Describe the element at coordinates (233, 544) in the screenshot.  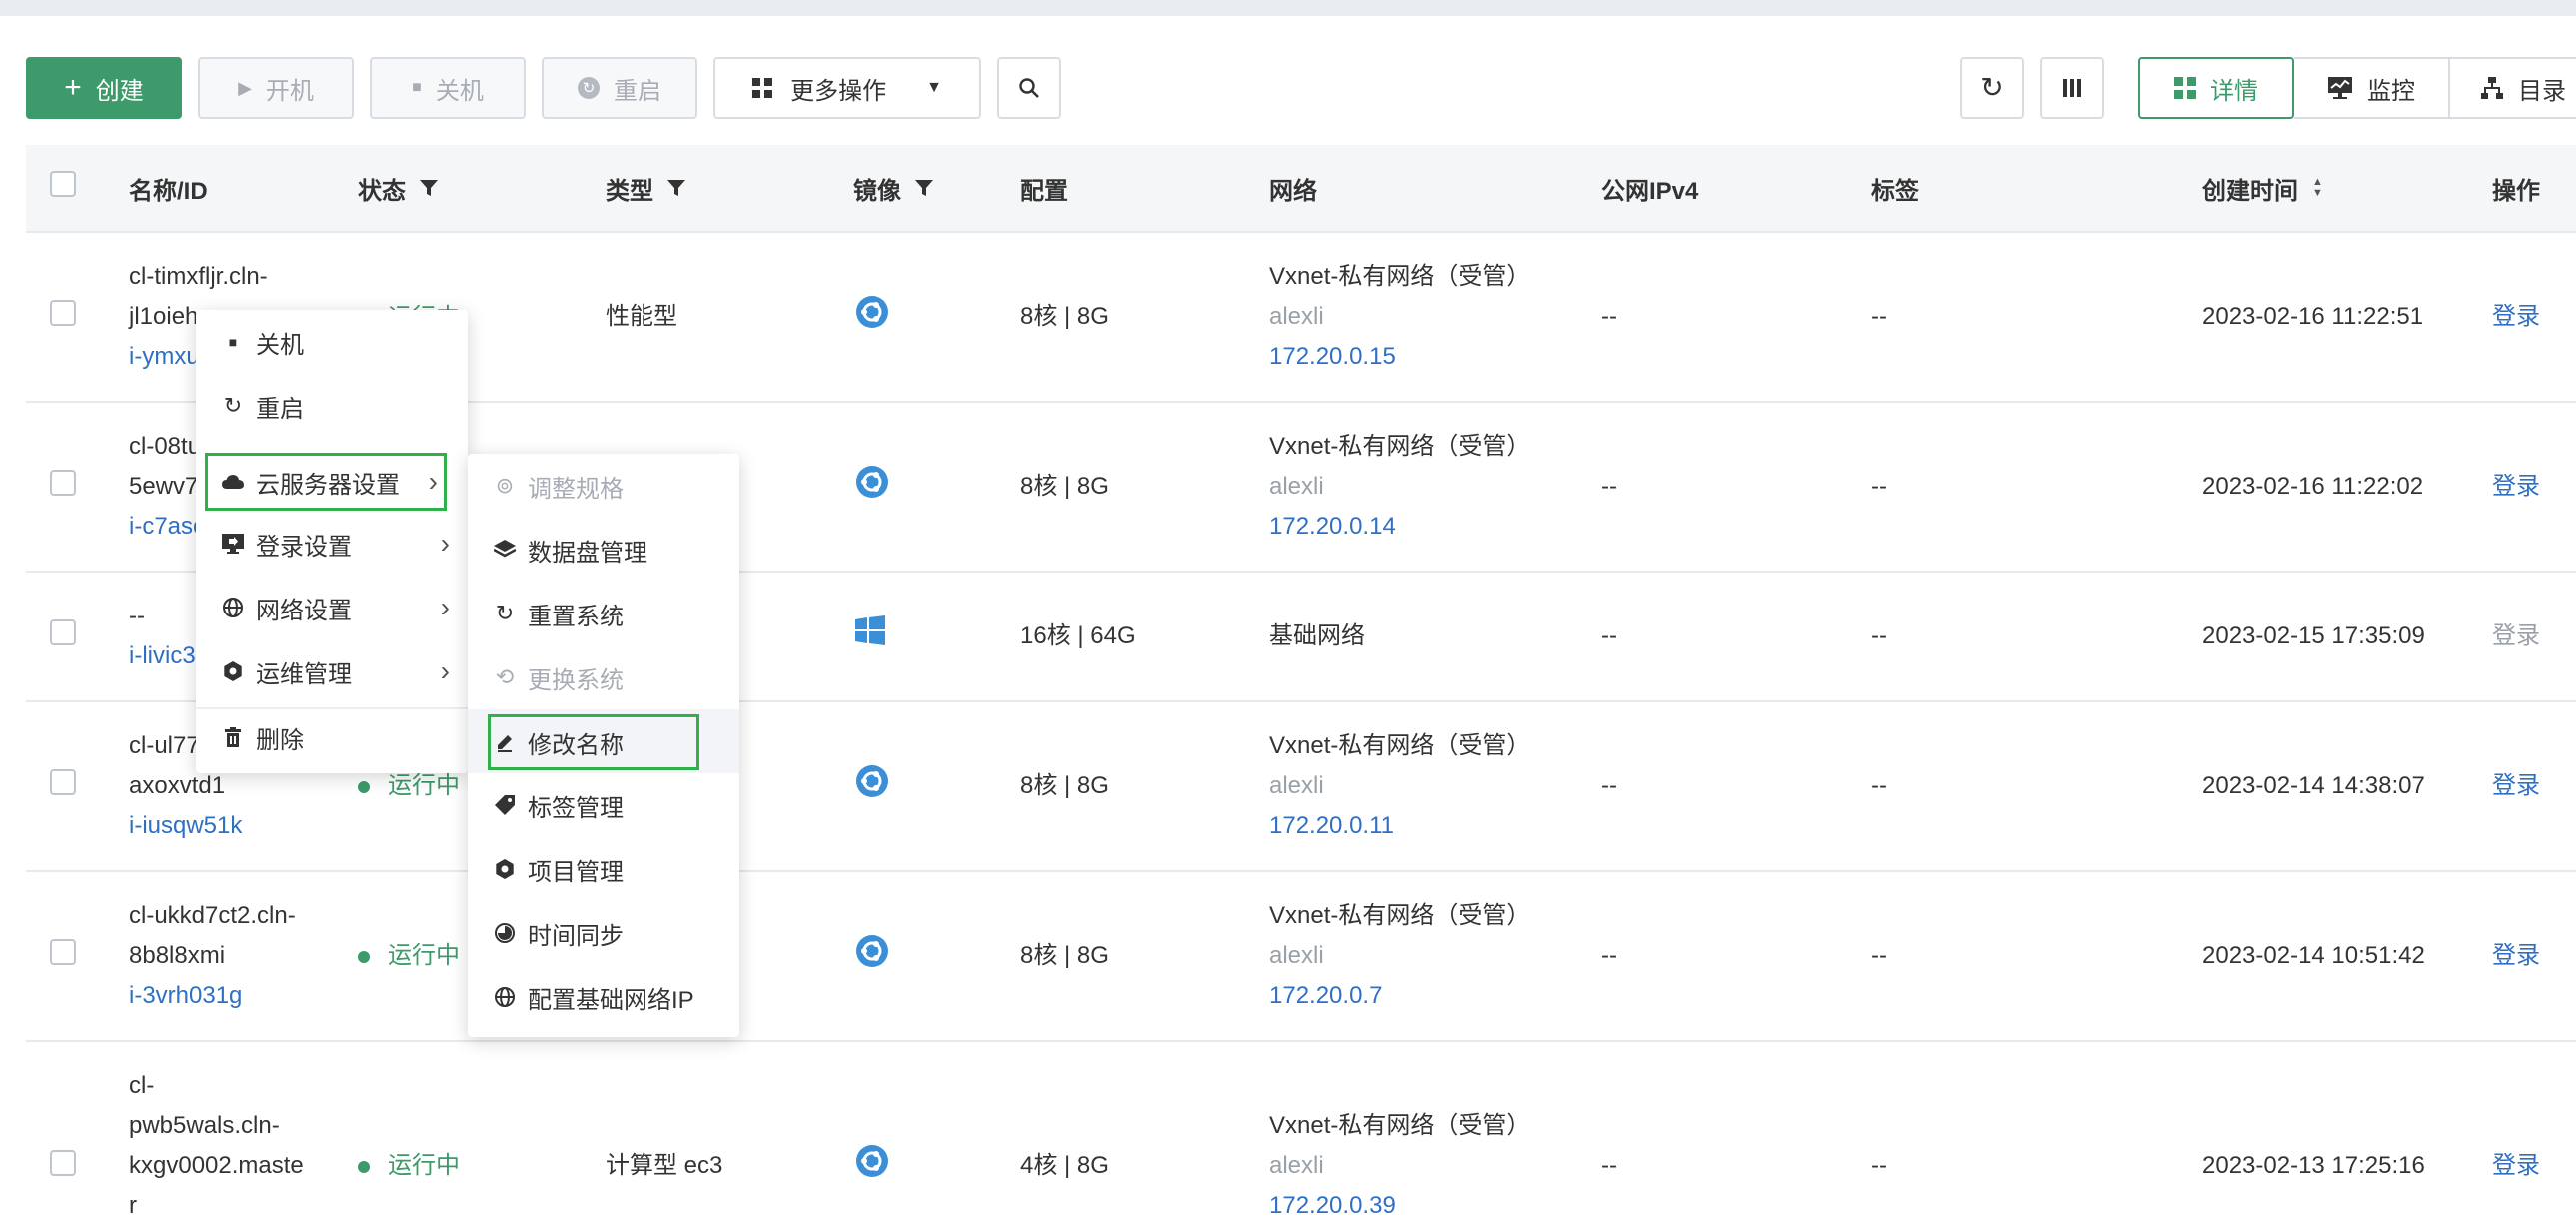
I see `login-monitor-icon` at that location.